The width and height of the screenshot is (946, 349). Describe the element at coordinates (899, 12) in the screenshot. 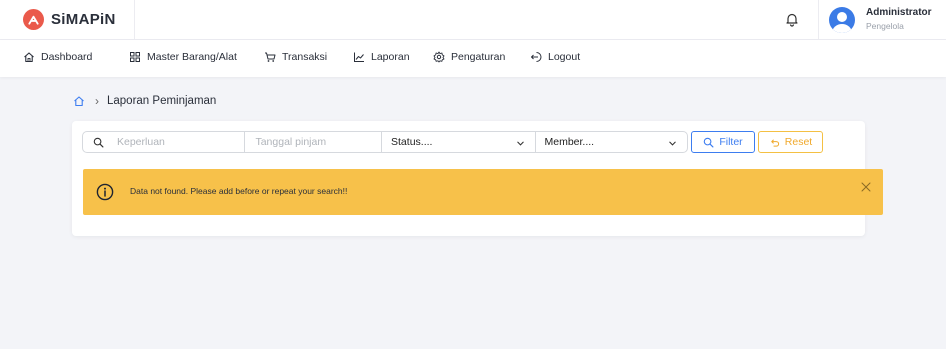

I see `user-name: Administrator` at that location.